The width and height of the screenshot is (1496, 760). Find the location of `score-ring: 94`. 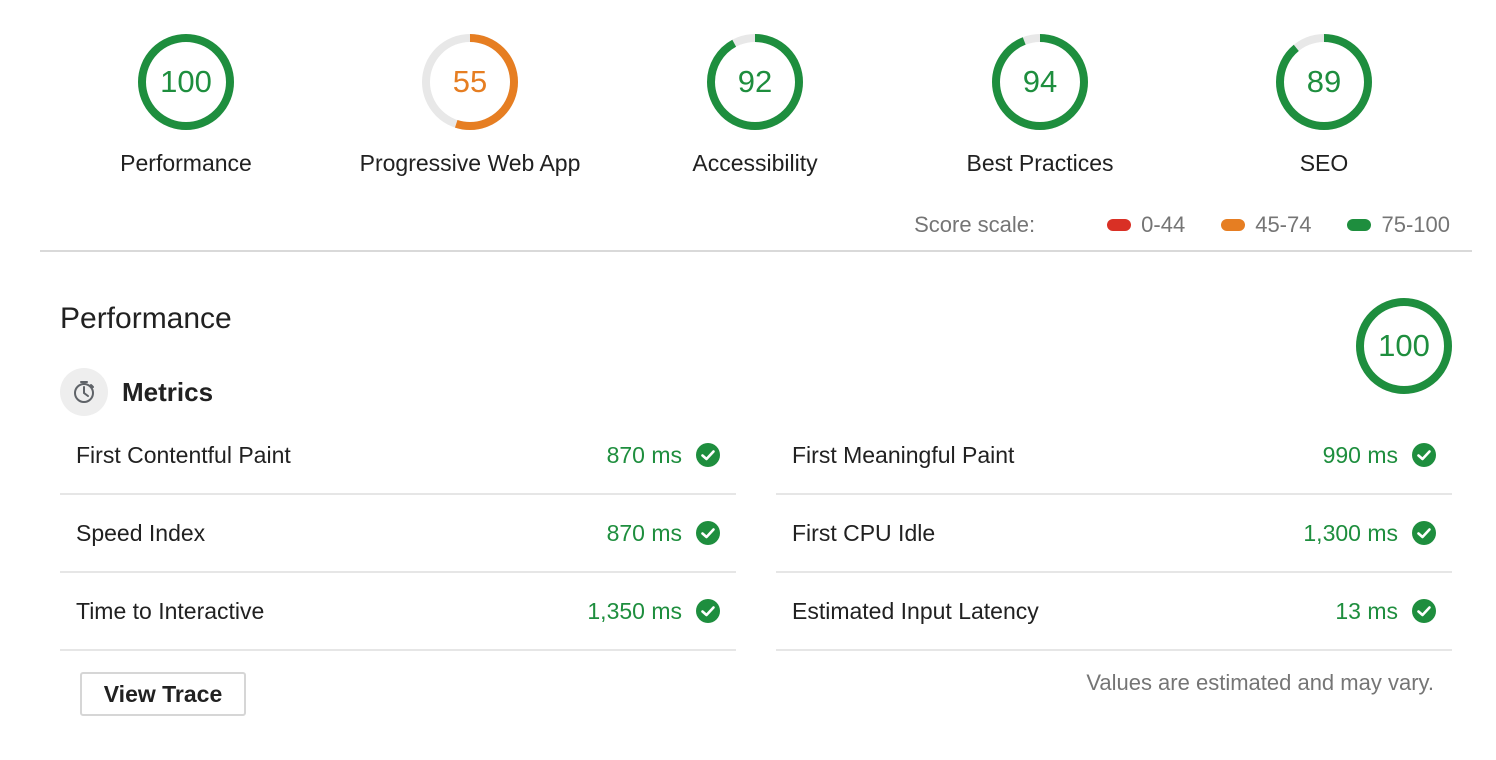

score-ring: 94 is located at coordinates (1040, 82).